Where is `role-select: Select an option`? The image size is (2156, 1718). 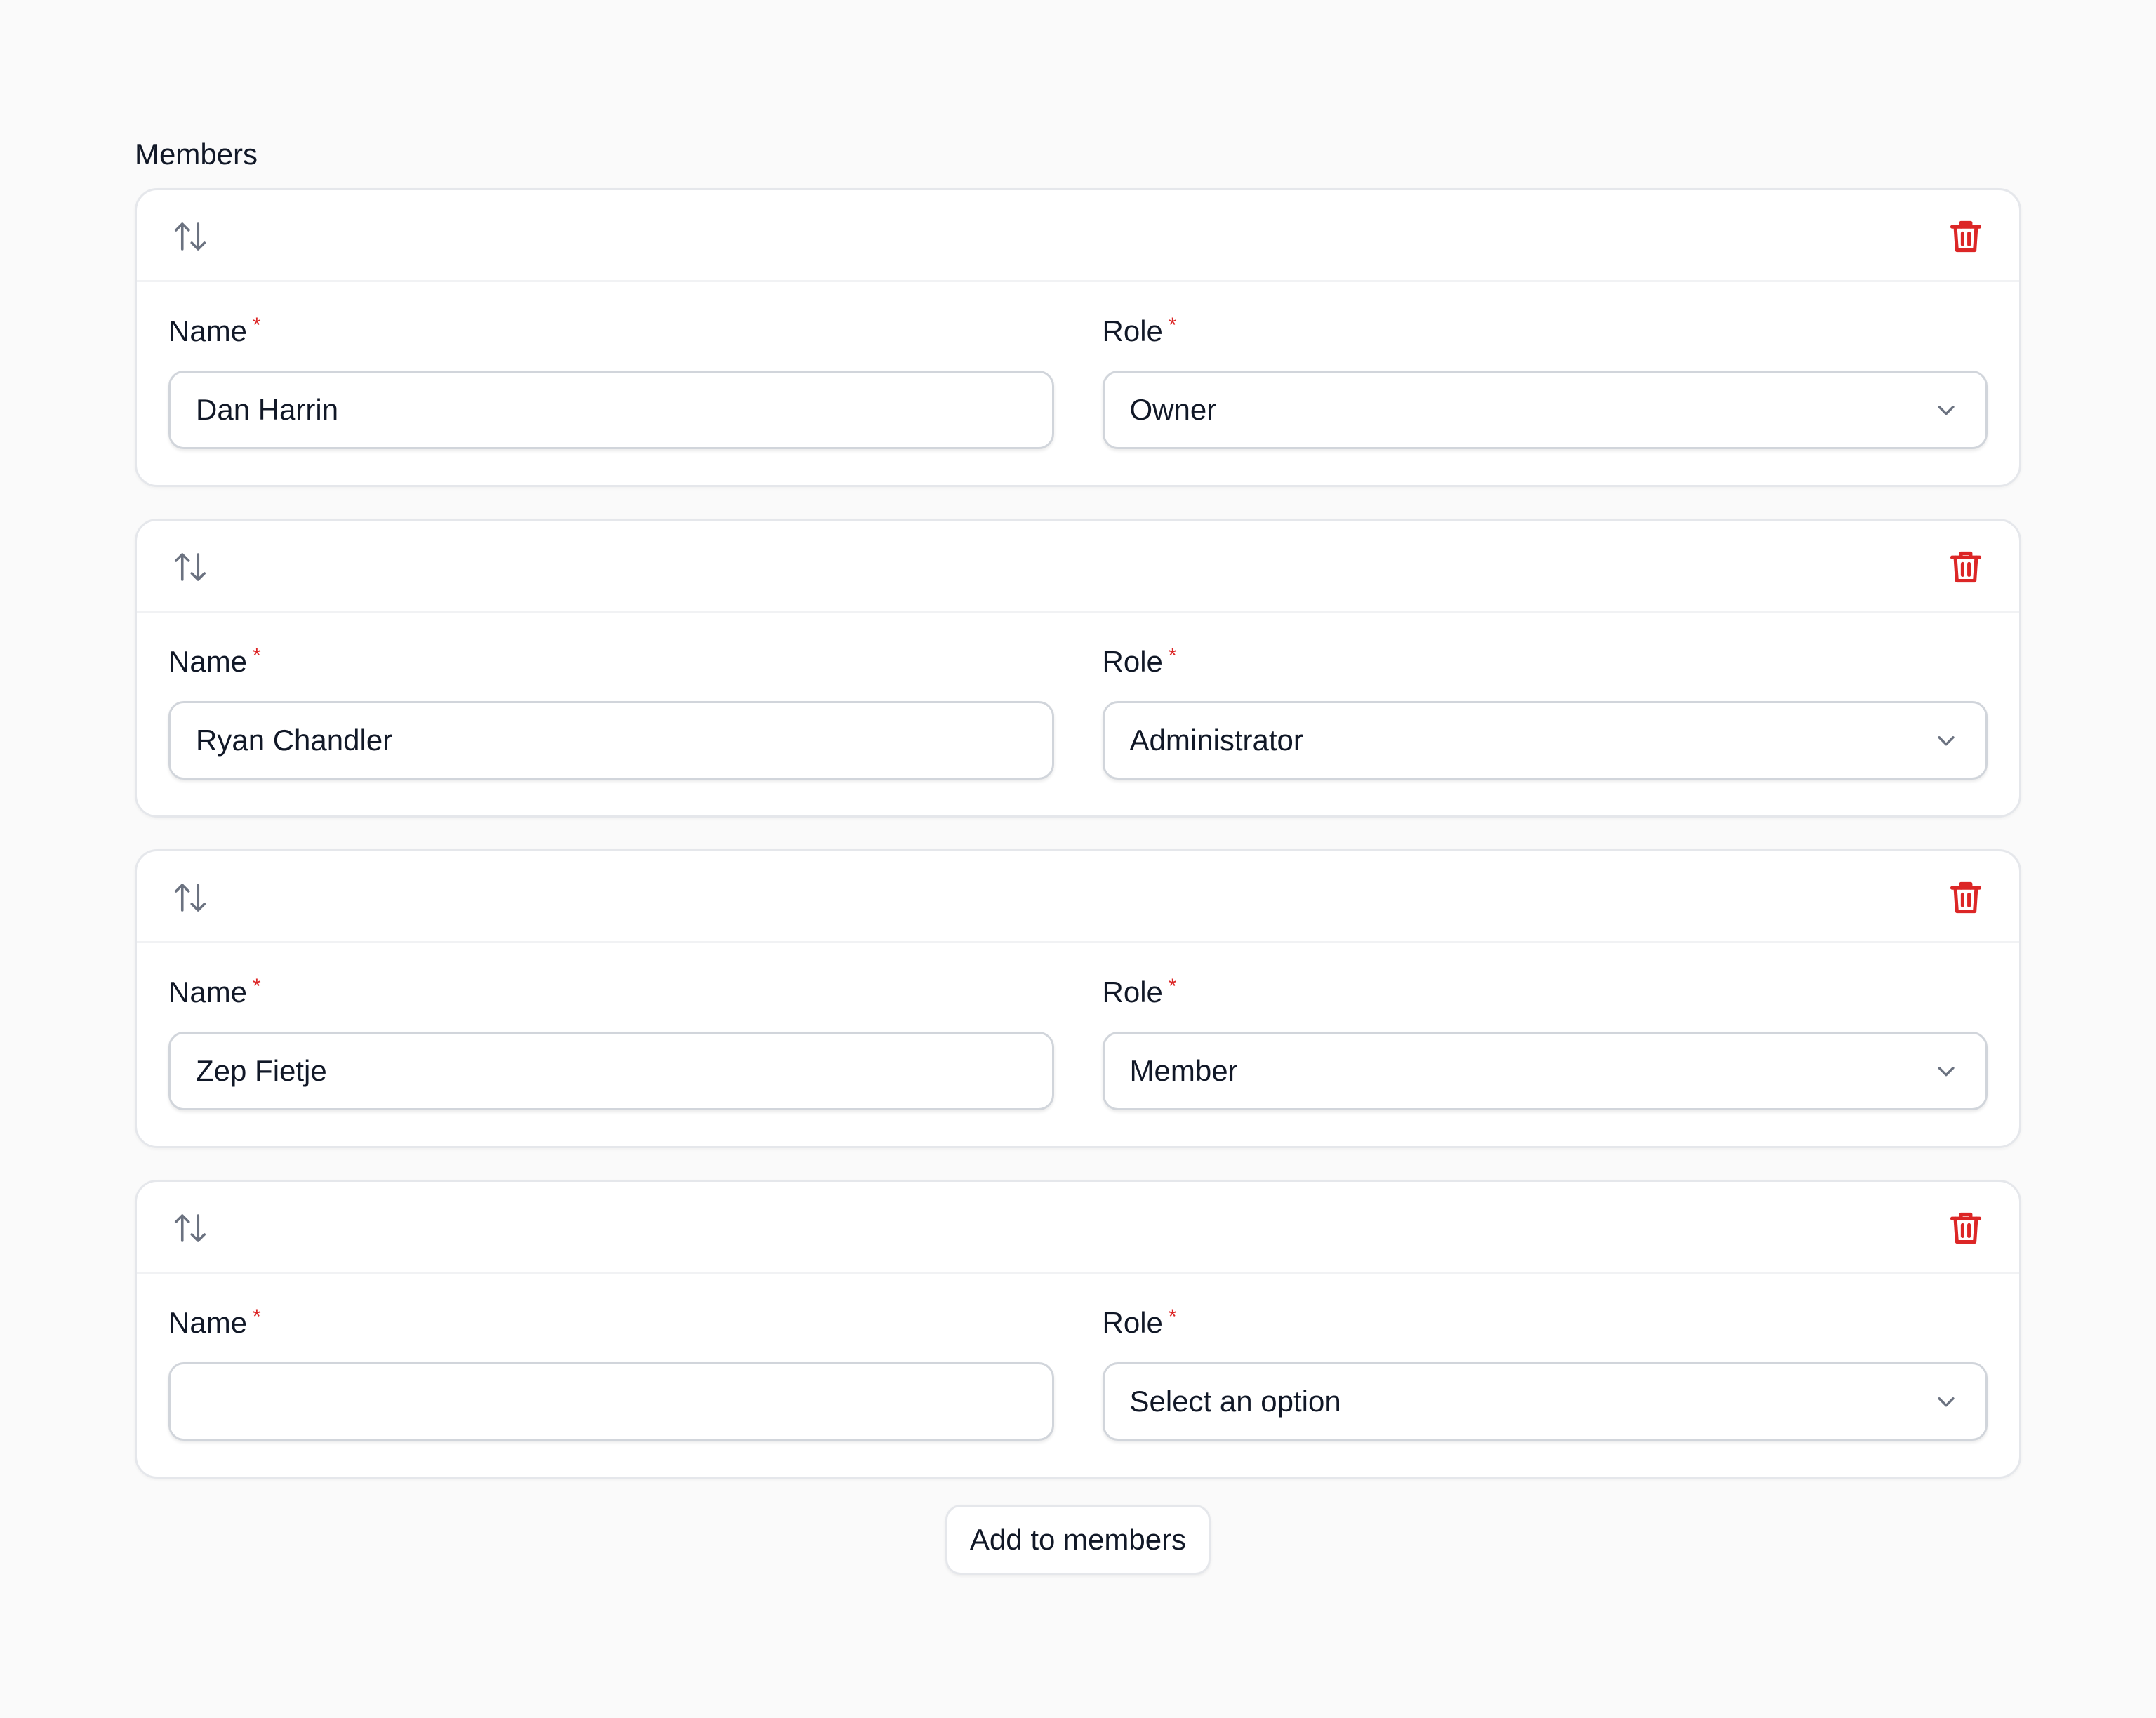 role-select: Select an option is located at coordinates (1545, 1401).